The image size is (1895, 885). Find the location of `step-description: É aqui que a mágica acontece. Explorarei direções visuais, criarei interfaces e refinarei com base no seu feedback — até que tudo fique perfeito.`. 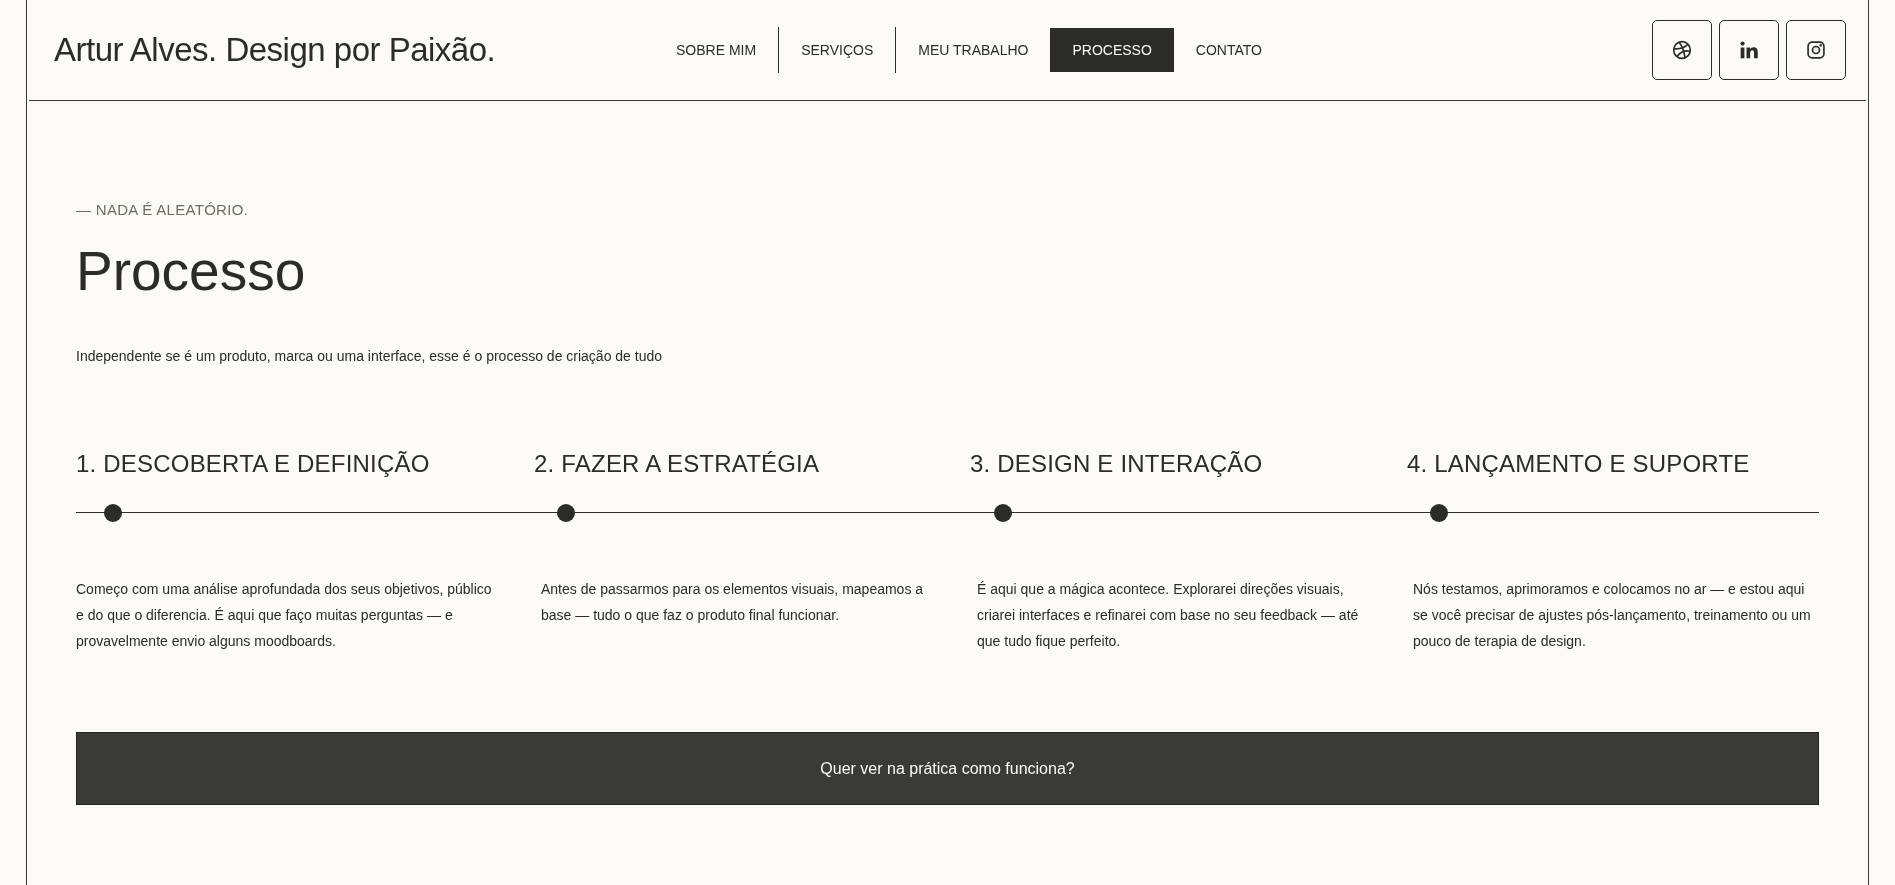

step-description: É aqui que a mágica acontece. Explorarei direções visuais, criarei interfaces e refinarei com base no seu feedback — até que tudo fique perfeito. is located at coordinates (1168, 615).